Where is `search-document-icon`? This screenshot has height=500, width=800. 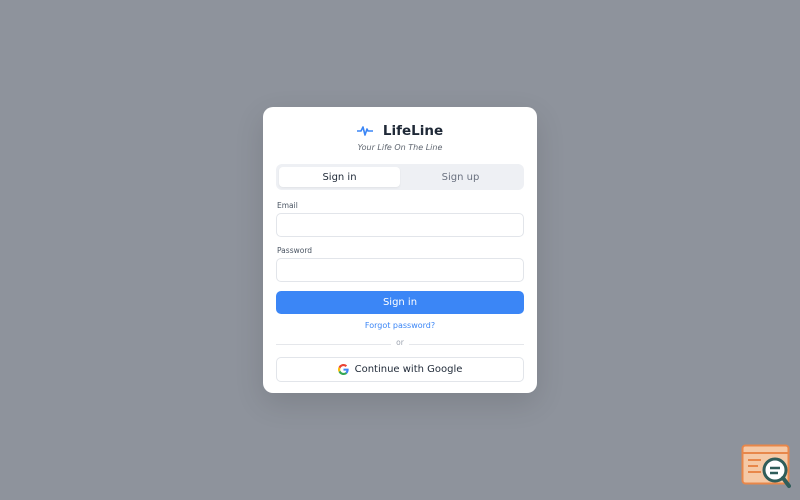 search-document-icon is located at coordinates (766, 467).